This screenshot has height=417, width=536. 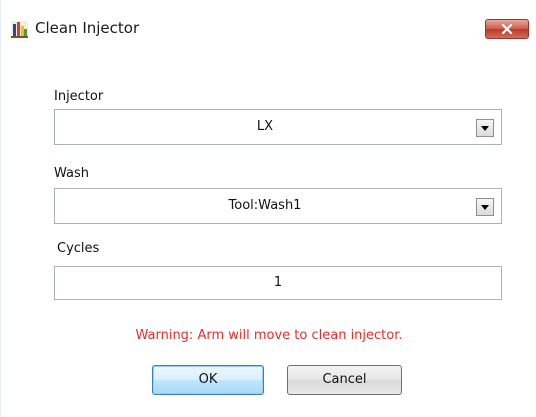 I want to click on close-button, so click(x=507, y=29).